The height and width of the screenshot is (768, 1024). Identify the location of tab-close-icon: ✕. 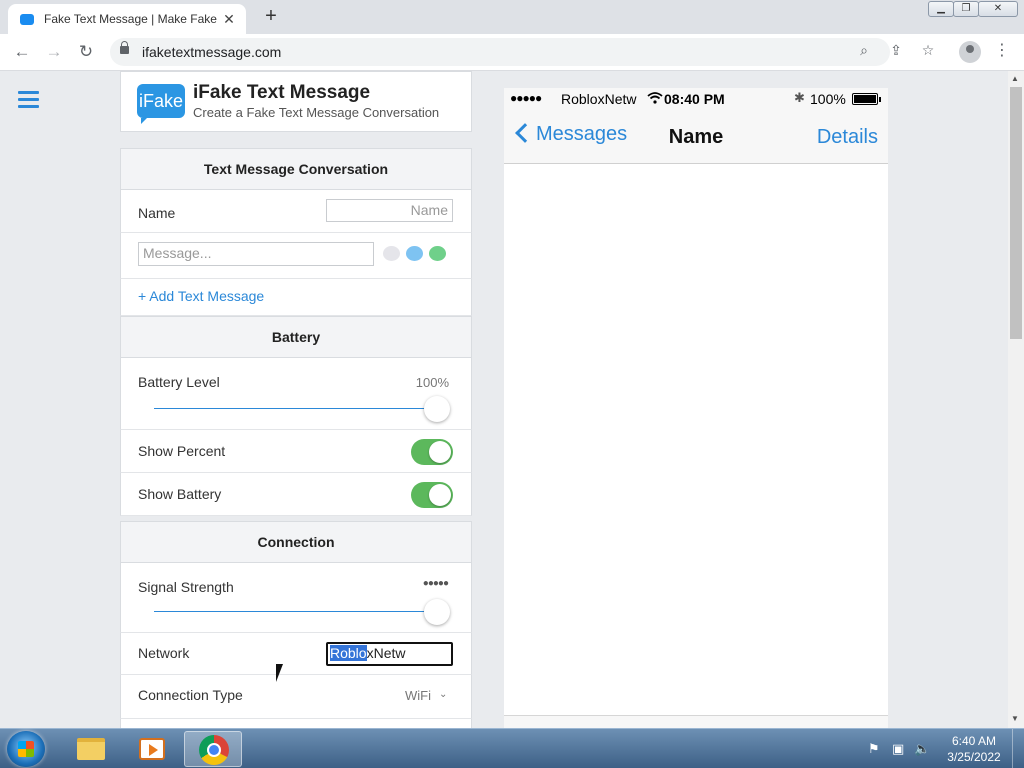
(229, 19).